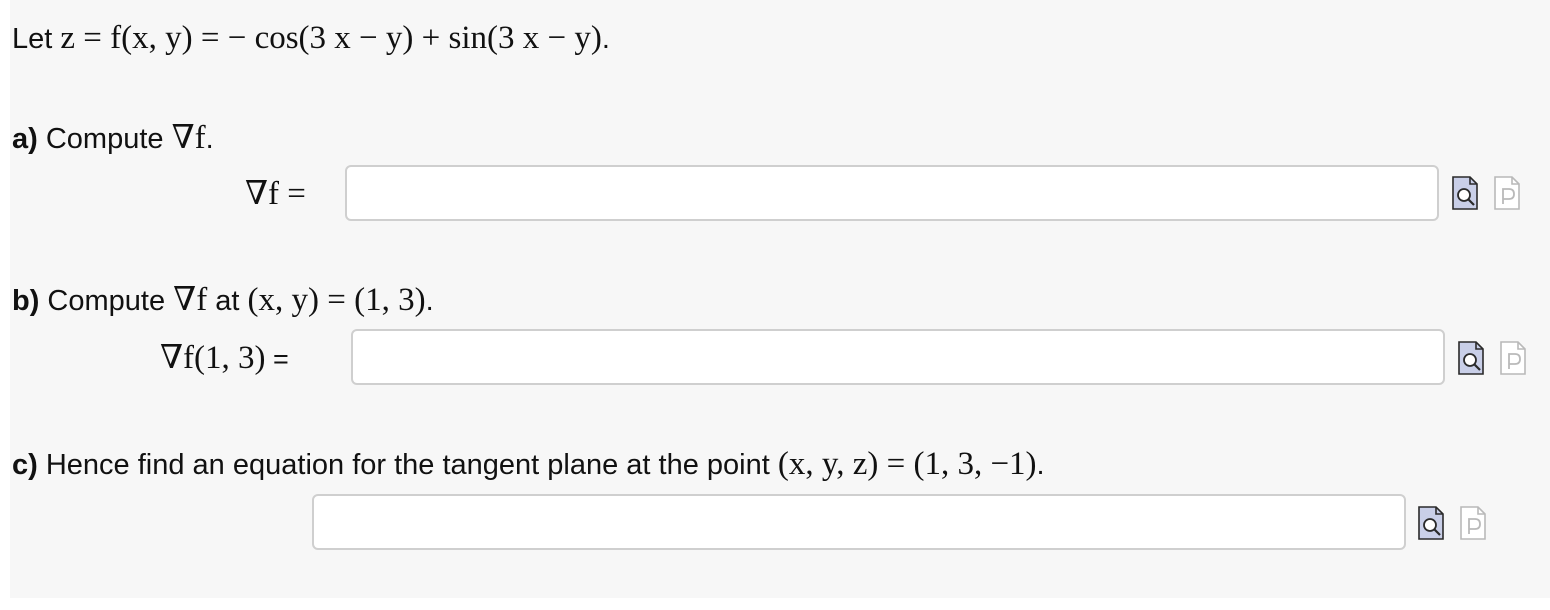  I want to click on intro-lead: Let, so click(36, 39).